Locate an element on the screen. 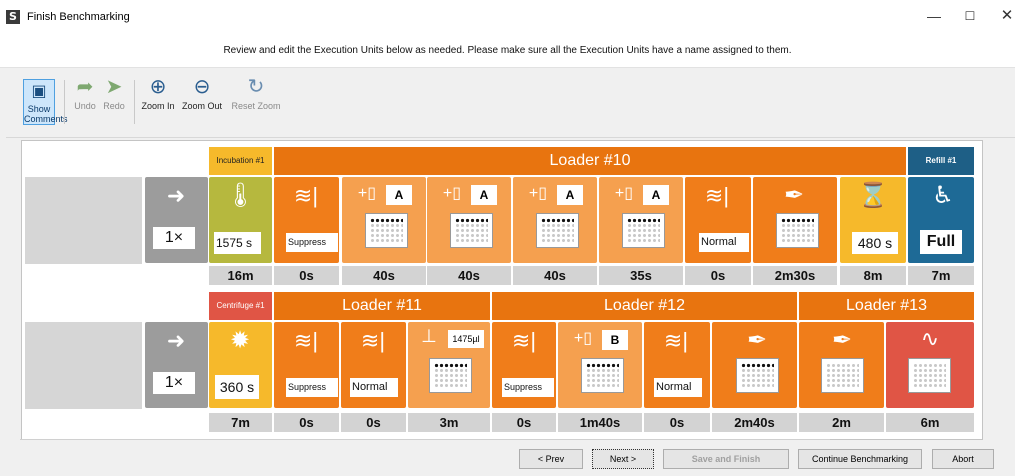 Image resolution: width=1015 pixels, height=476 pixels. redo-button: ➤ Redo is located at coordinates (114, 93).